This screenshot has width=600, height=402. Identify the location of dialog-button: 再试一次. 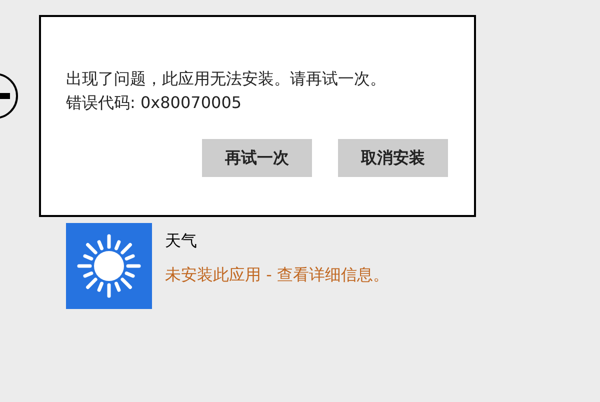
(257, 158).